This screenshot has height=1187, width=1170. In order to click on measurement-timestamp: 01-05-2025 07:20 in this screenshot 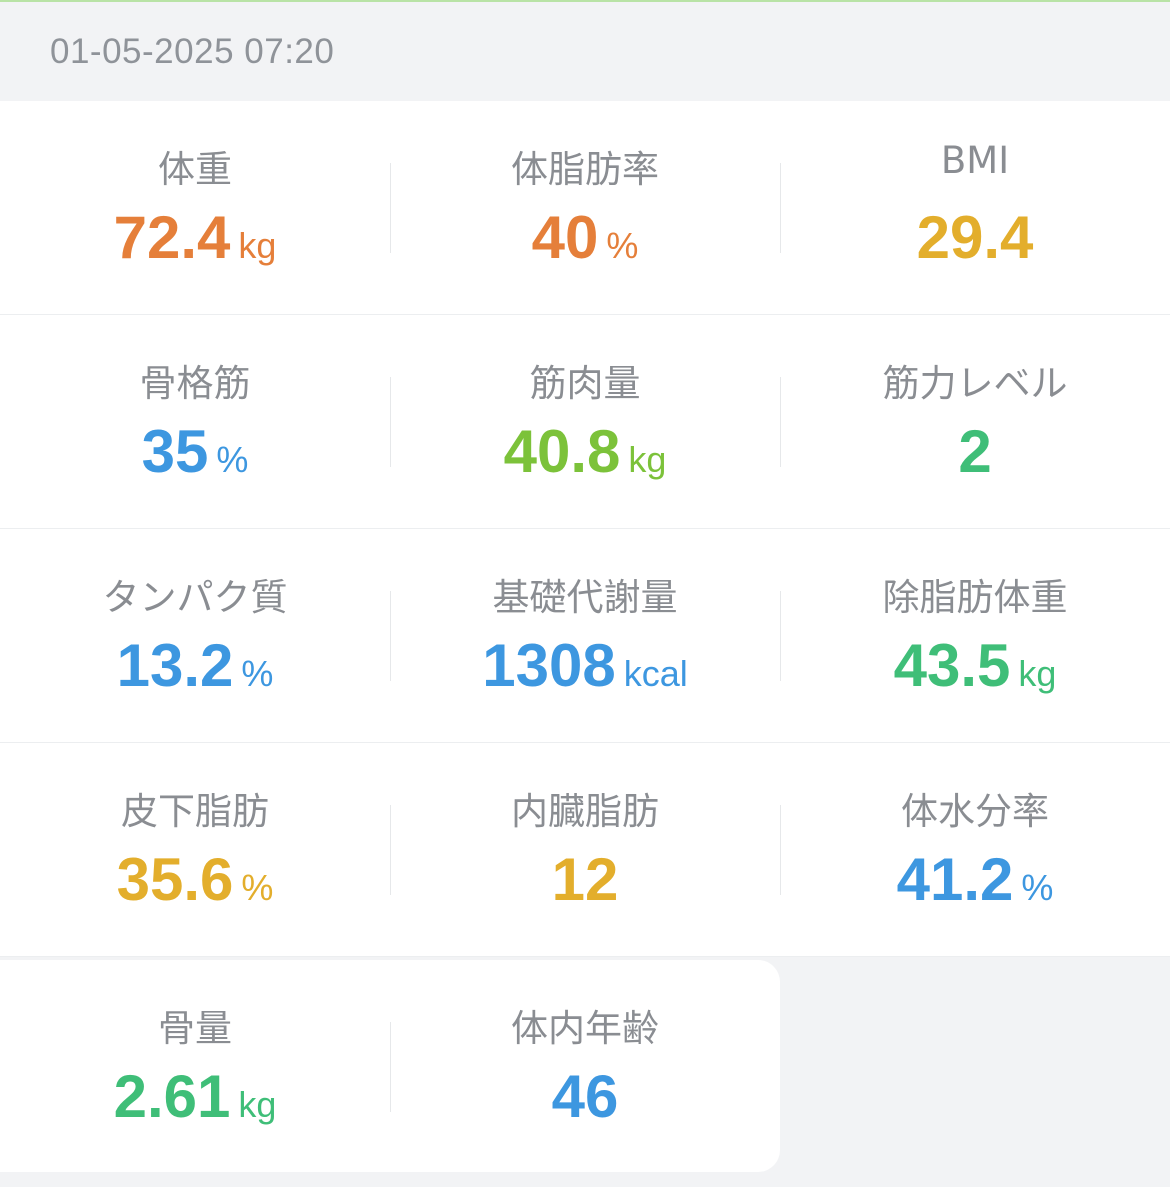, I will do `click(192, 51)`.